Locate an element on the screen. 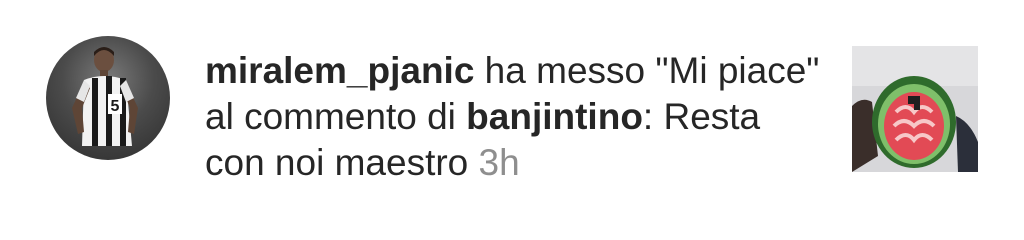  timestamp: 3h is located at coordinates (499, 162).